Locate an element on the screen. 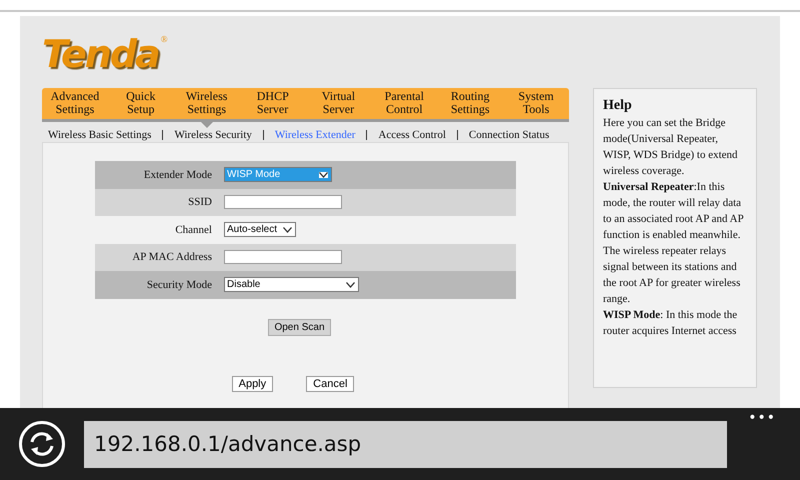  field-label: SSID is located at coordinates (199, 202).